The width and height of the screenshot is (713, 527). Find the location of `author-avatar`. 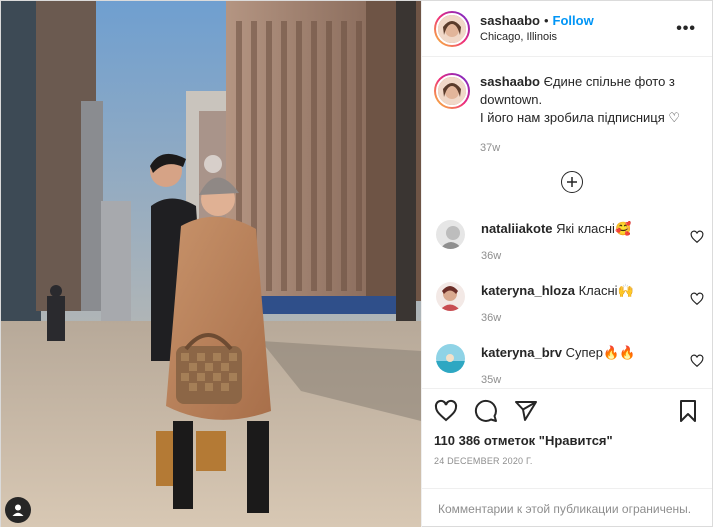

author-avatar is located at coordinates (452, 28).